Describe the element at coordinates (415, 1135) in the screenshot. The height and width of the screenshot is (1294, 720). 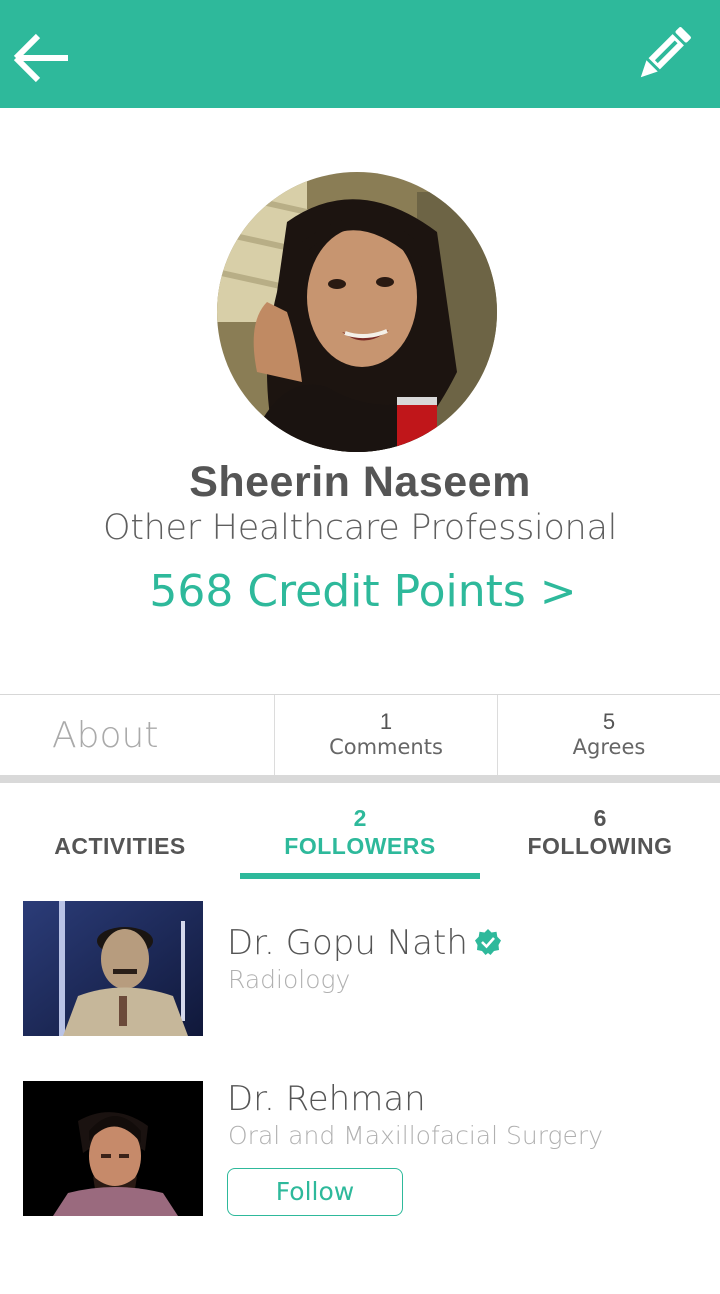
I see `follower-specialty: Oral and Maxillofacial Surgery` at that location.